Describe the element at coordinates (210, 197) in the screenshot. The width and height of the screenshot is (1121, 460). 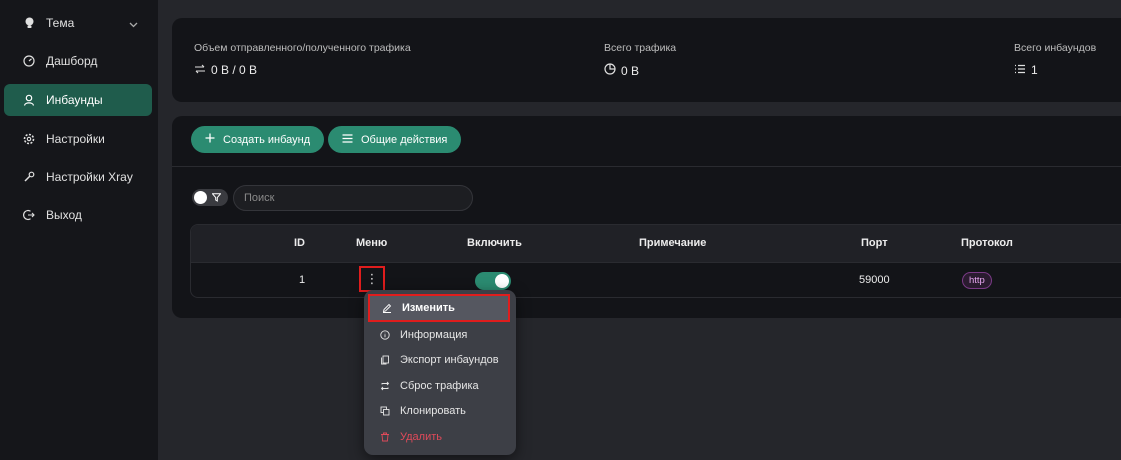
I see `filter-toggle` at that location.